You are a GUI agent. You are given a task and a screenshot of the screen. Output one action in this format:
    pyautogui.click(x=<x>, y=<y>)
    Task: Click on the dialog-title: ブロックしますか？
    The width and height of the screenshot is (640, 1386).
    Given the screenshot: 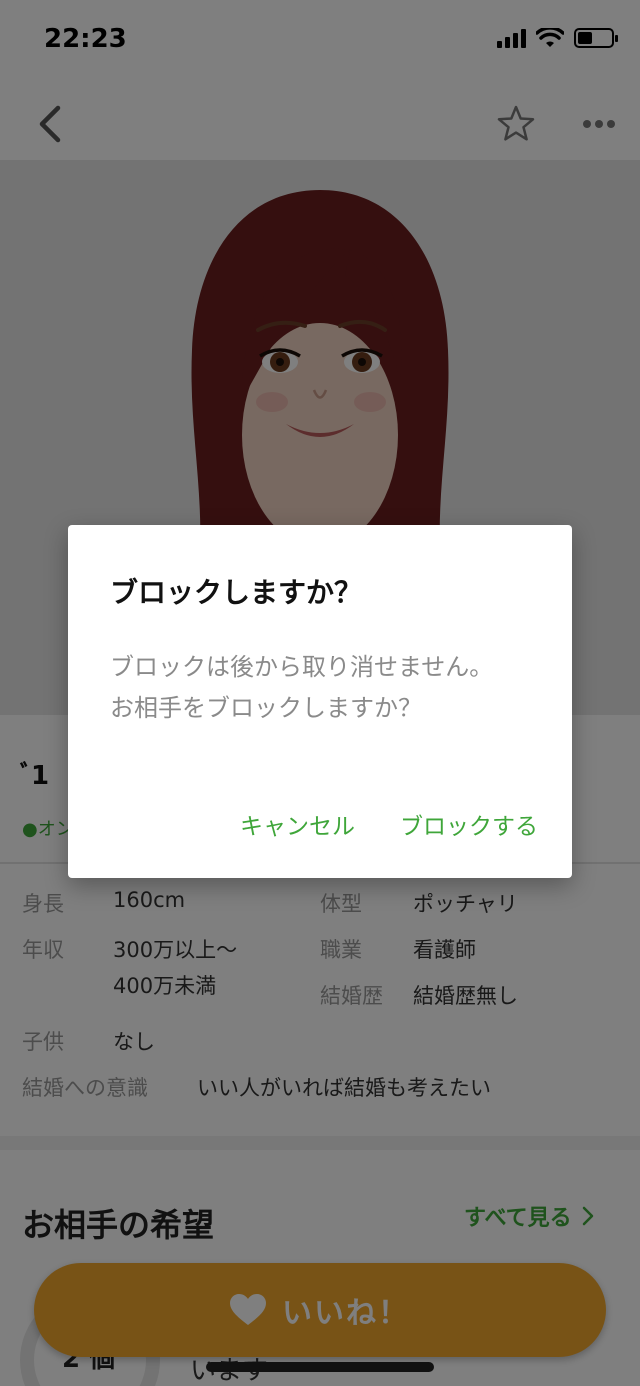 What is the action you would take?
    pyautogui.click(x=236, y=592)
    